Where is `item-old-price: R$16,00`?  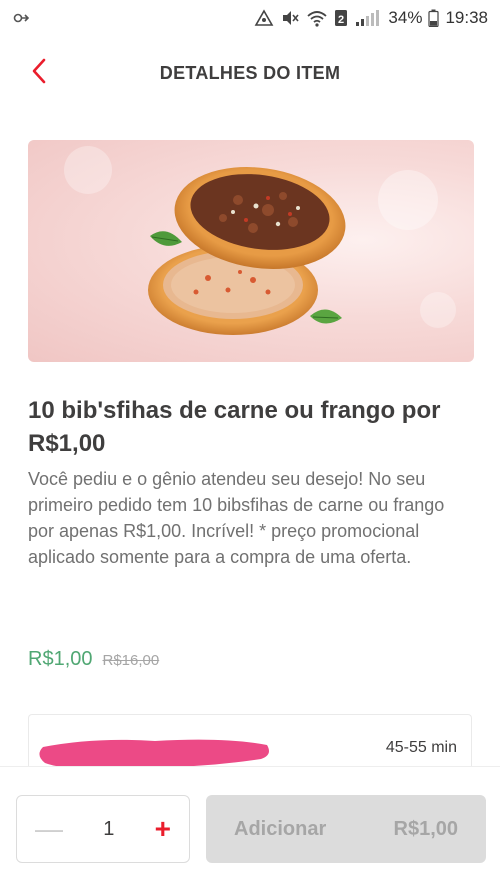 item-old-price: R$16,00 is located at coordinates (131, 660).